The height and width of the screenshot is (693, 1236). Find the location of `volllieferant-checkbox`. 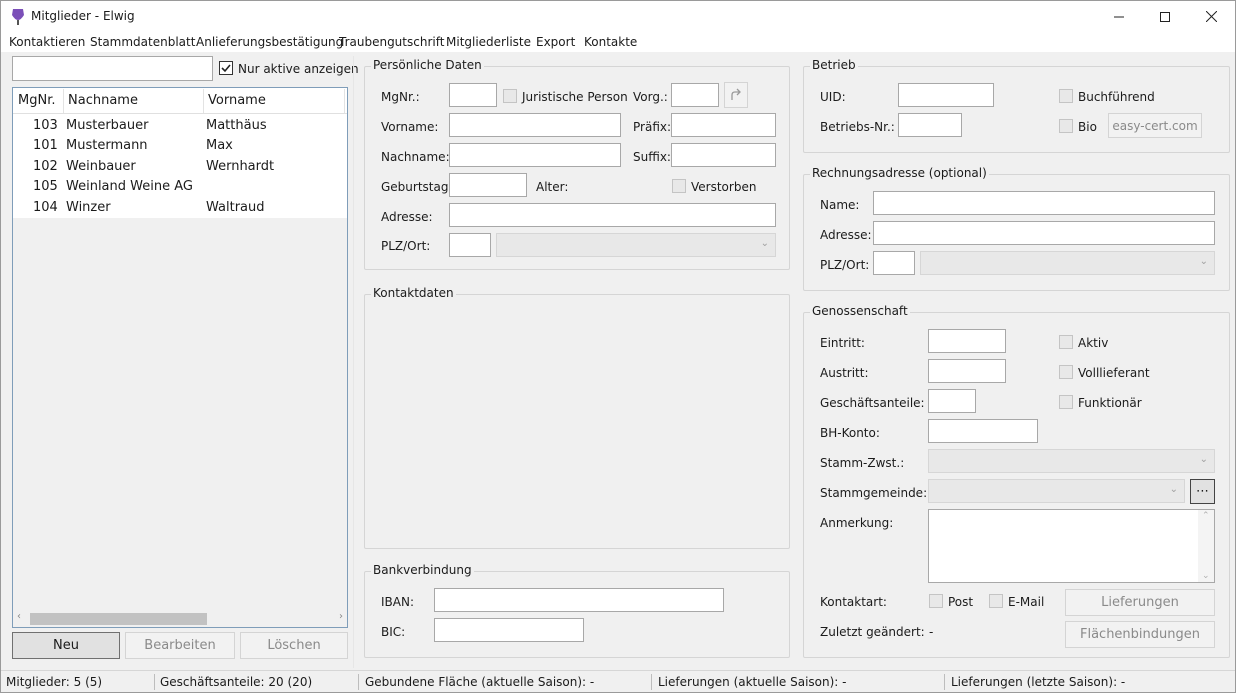

volllieferant-checkbox is located at coordinates (1066, 372).